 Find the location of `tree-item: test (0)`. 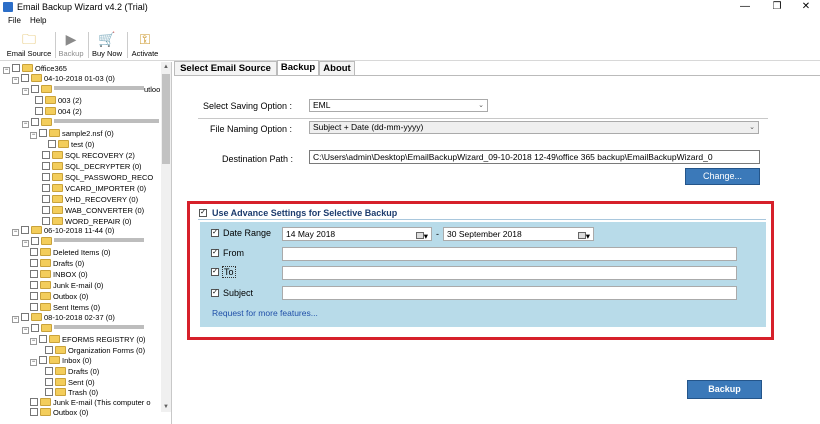

tree-item: test (0) is located at coordinates (71, 144).